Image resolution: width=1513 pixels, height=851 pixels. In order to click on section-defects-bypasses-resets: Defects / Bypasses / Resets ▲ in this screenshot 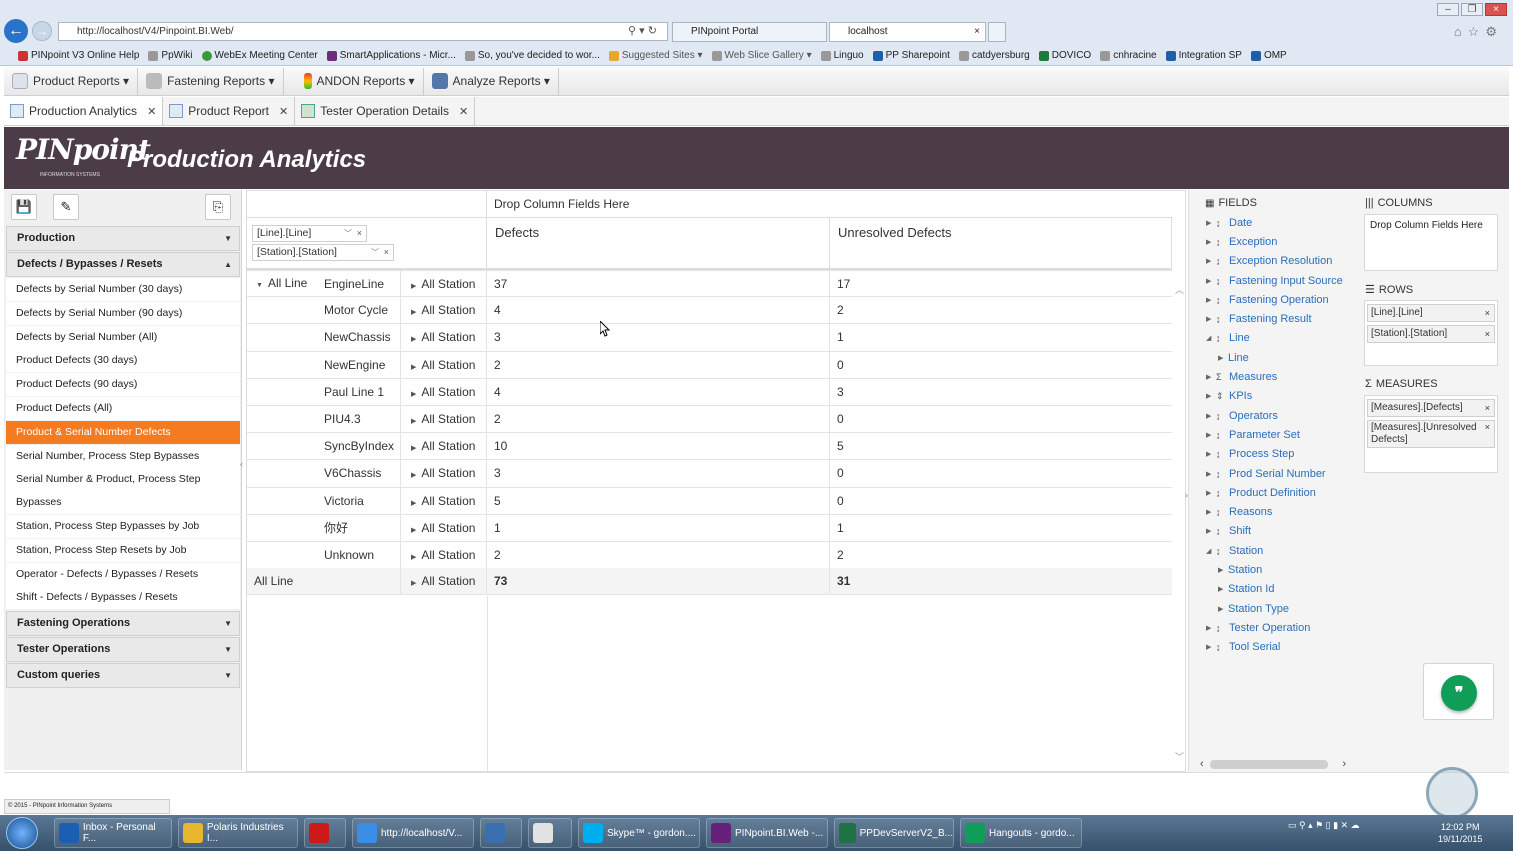, I will do `click(123, 264)`.